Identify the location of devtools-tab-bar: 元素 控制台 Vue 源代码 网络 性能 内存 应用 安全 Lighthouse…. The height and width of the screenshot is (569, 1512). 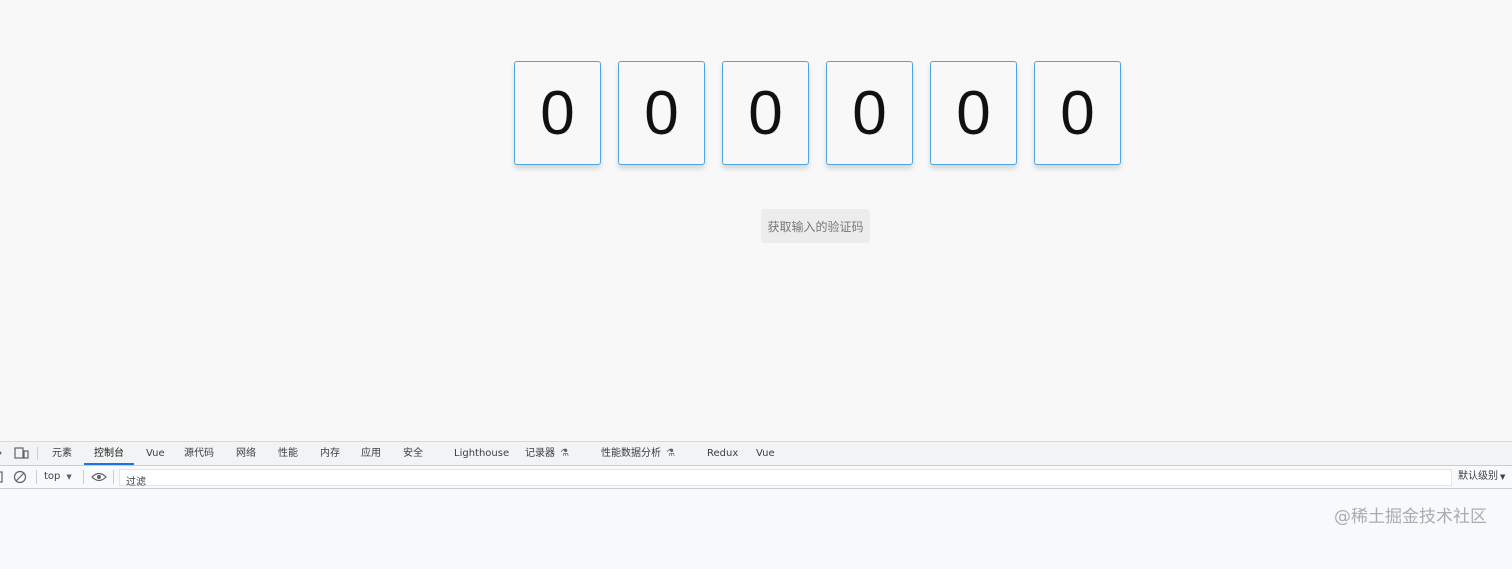
(756, 454).